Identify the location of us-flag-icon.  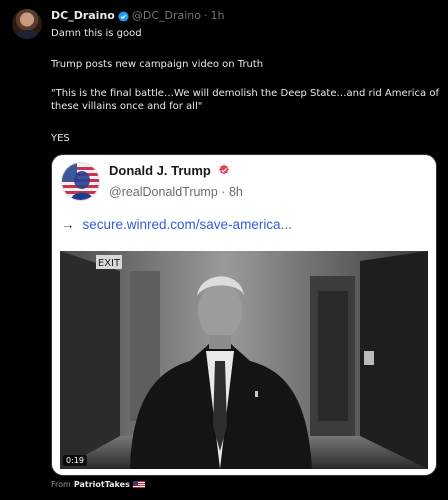
(138, 484).